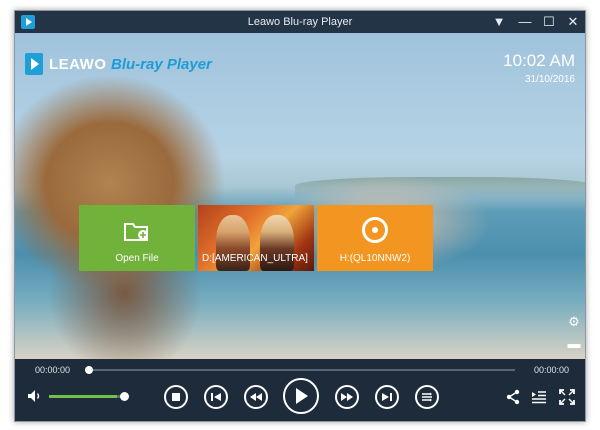 The image size is (600, 430). I want to click on minimize-button: —, so click(525, 22).